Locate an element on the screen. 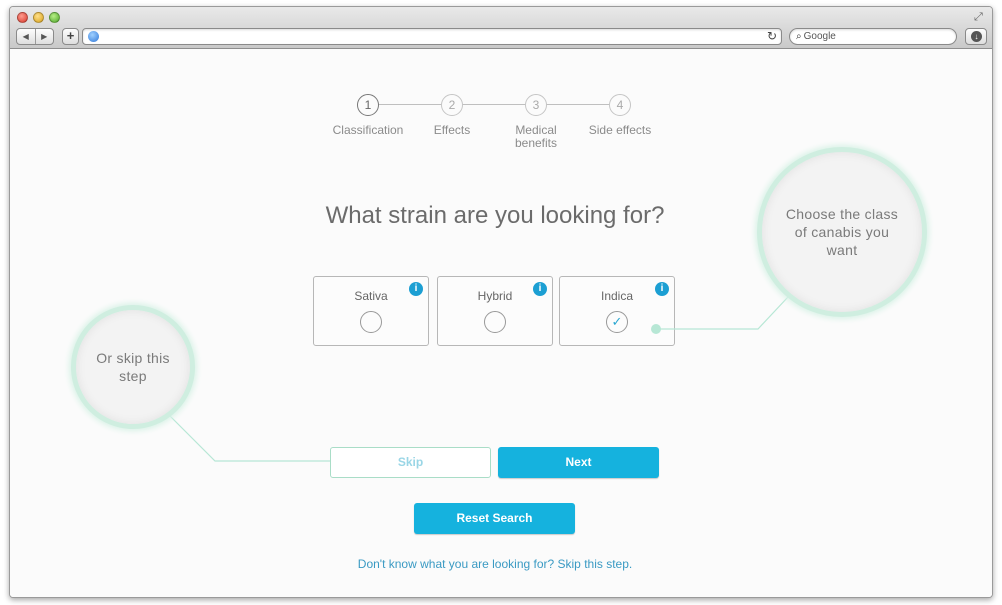 The image size is (1002, 605). reload-icon: ↻ is located at coordinates (772, 36).